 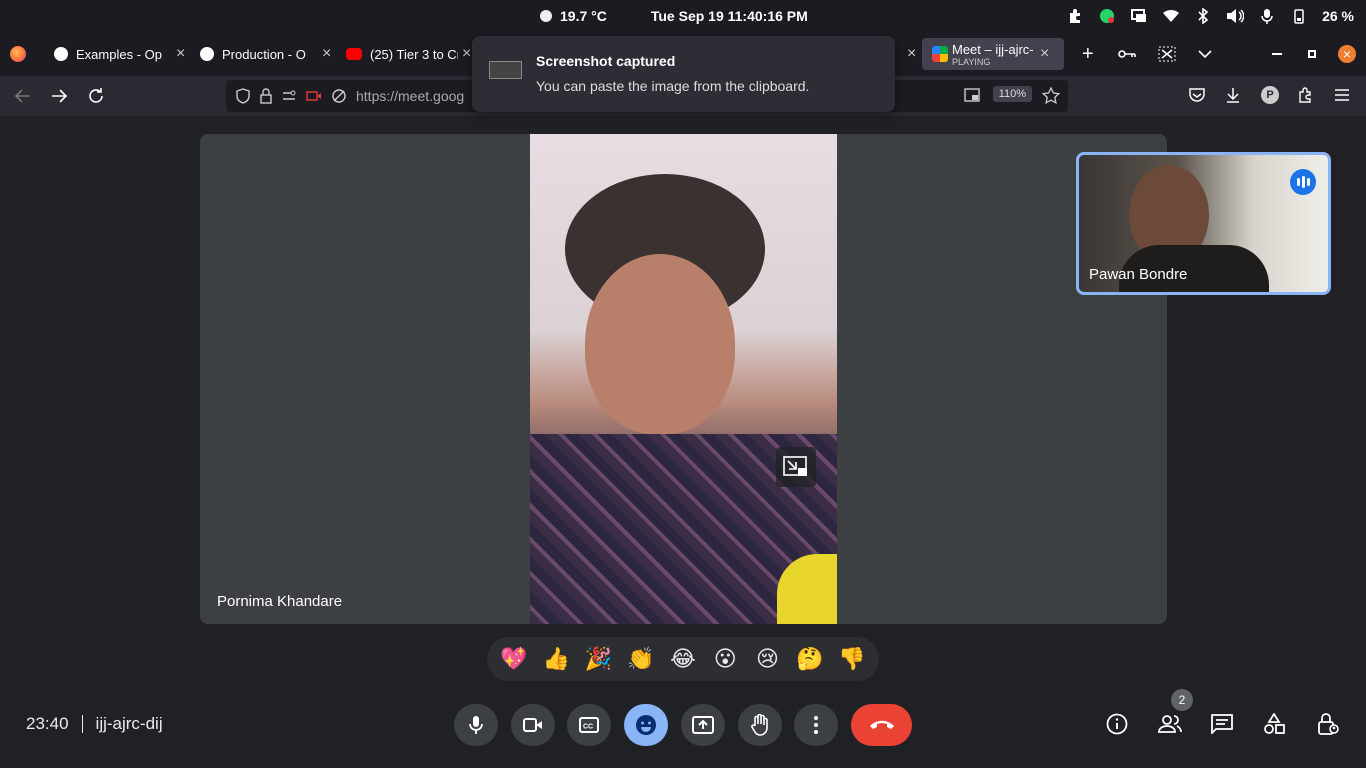 I want to click on chat-button, so click(x=1222, y=724).